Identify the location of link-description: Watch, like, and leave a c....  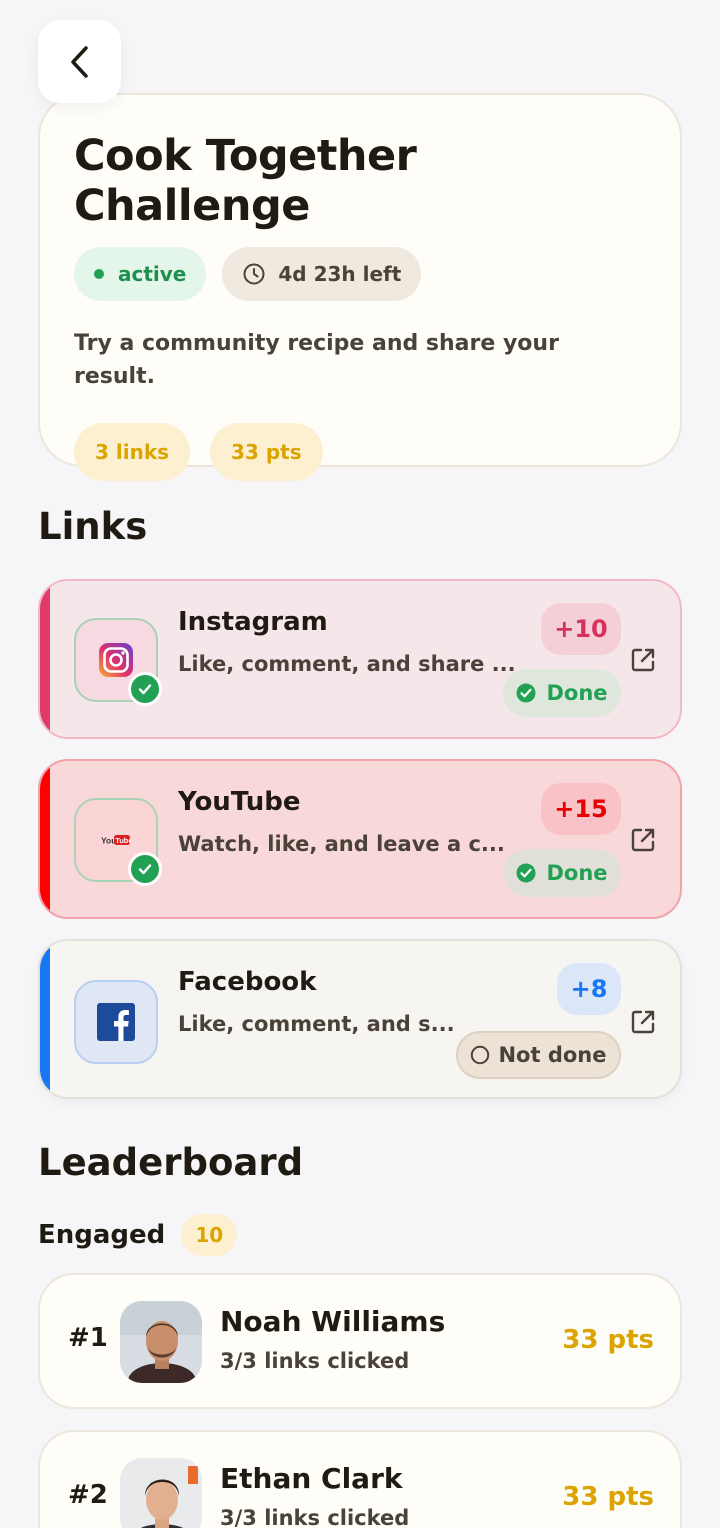
(341, 844).